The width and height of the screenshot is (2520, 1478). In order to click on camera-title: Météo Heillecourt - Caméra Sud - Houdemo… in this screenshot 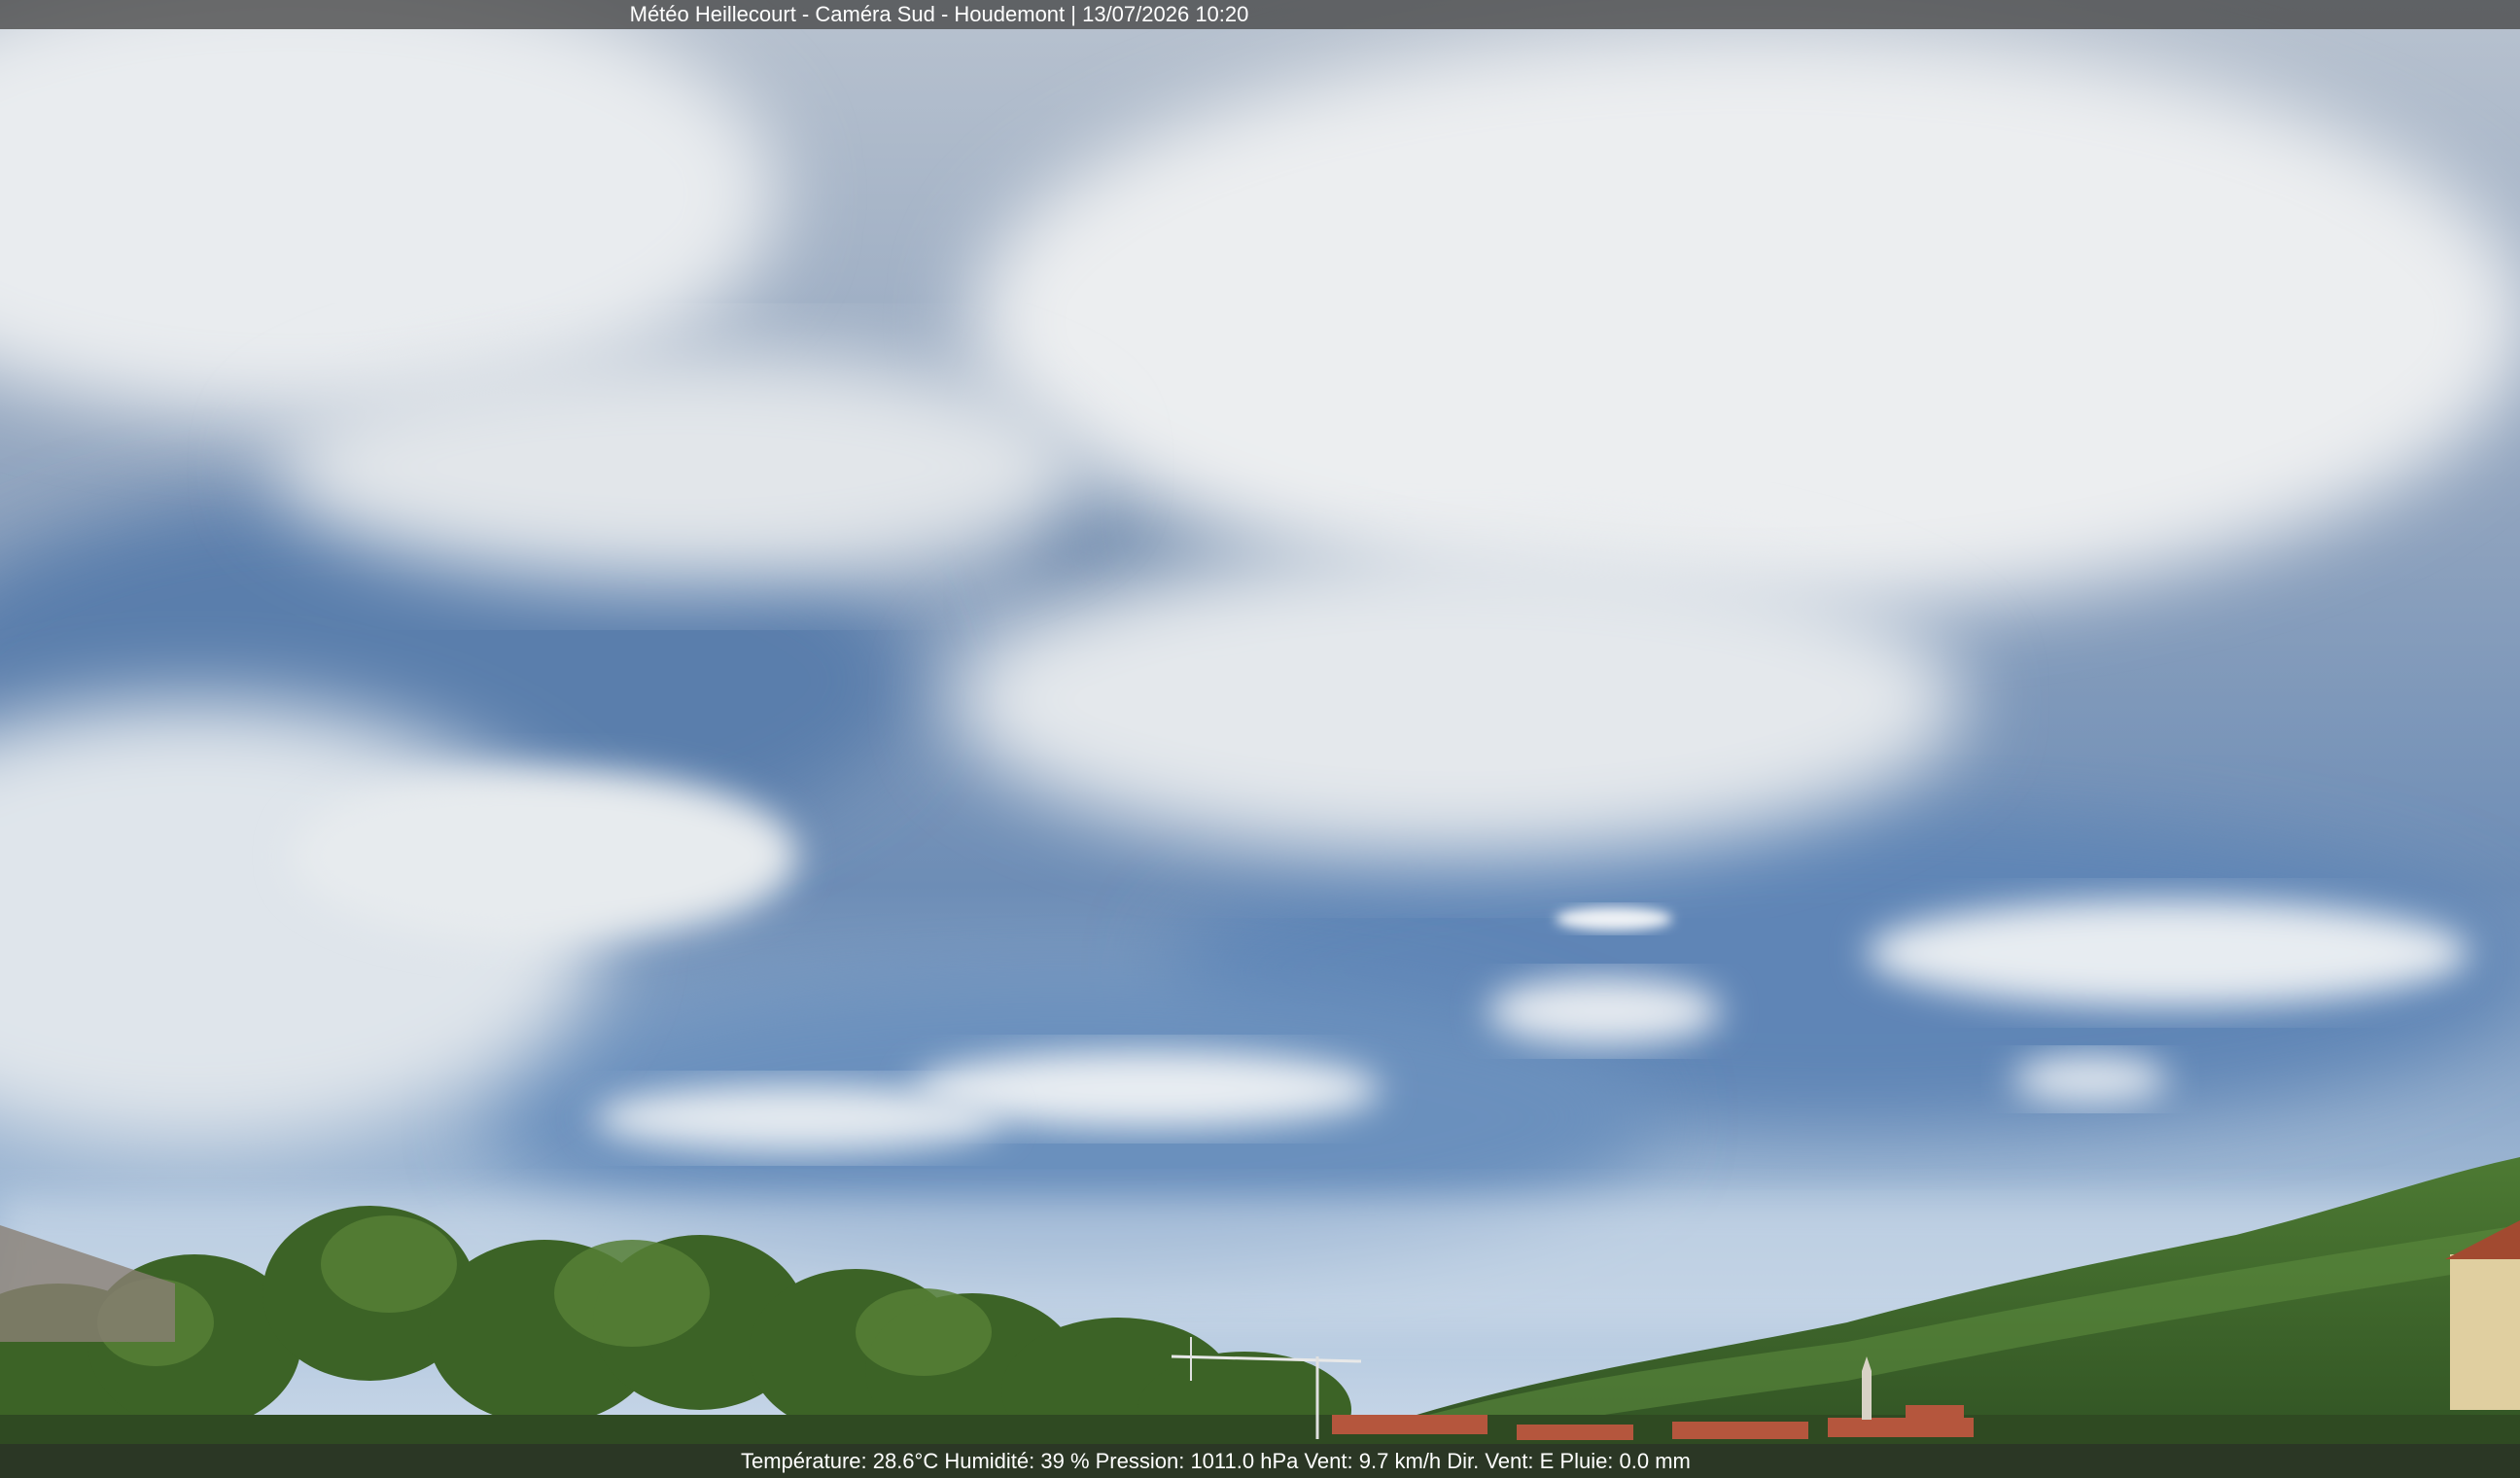, I will do `click(939, 14)`.